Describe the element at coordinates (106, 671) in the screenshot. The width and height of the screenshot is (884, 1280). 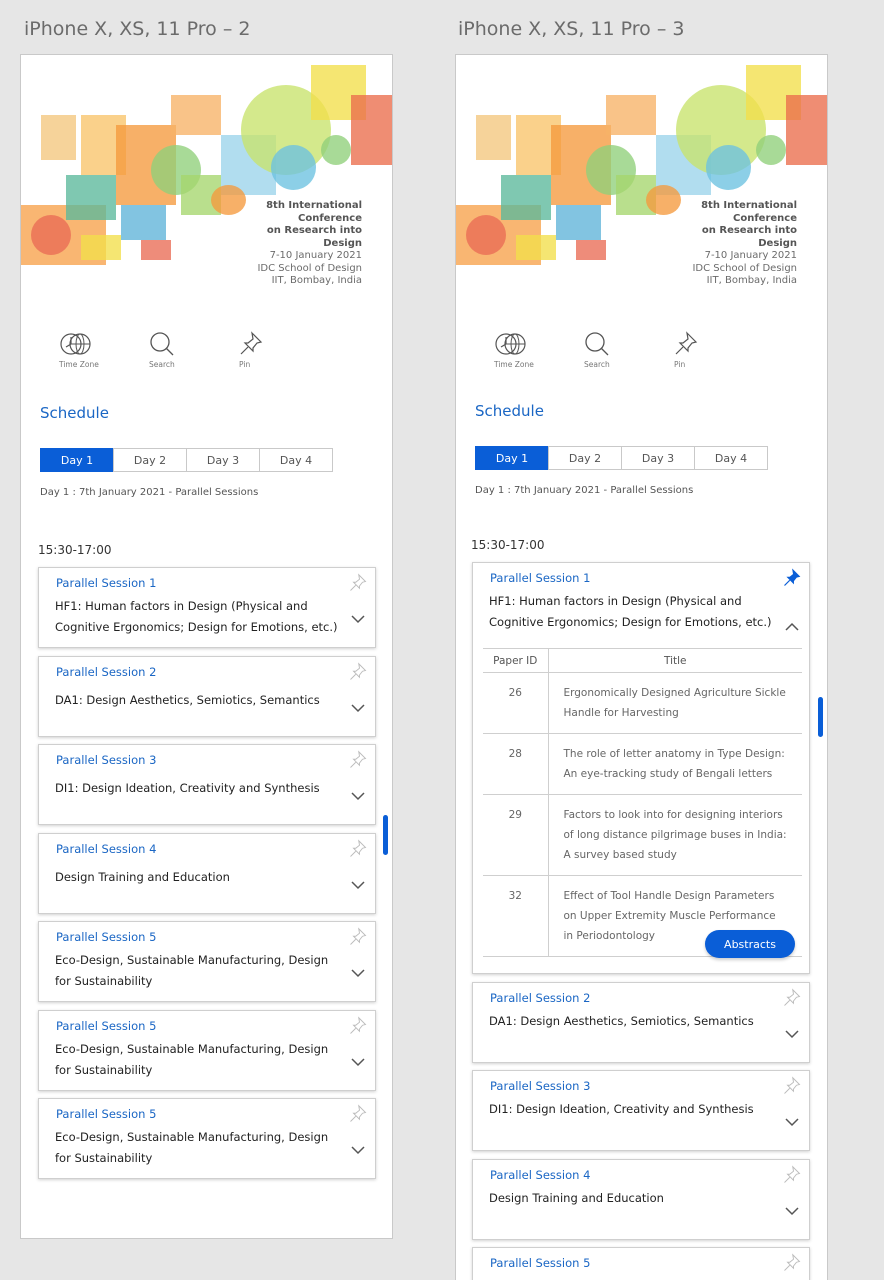
I see `session-label: Parallel Session 2` at that location.